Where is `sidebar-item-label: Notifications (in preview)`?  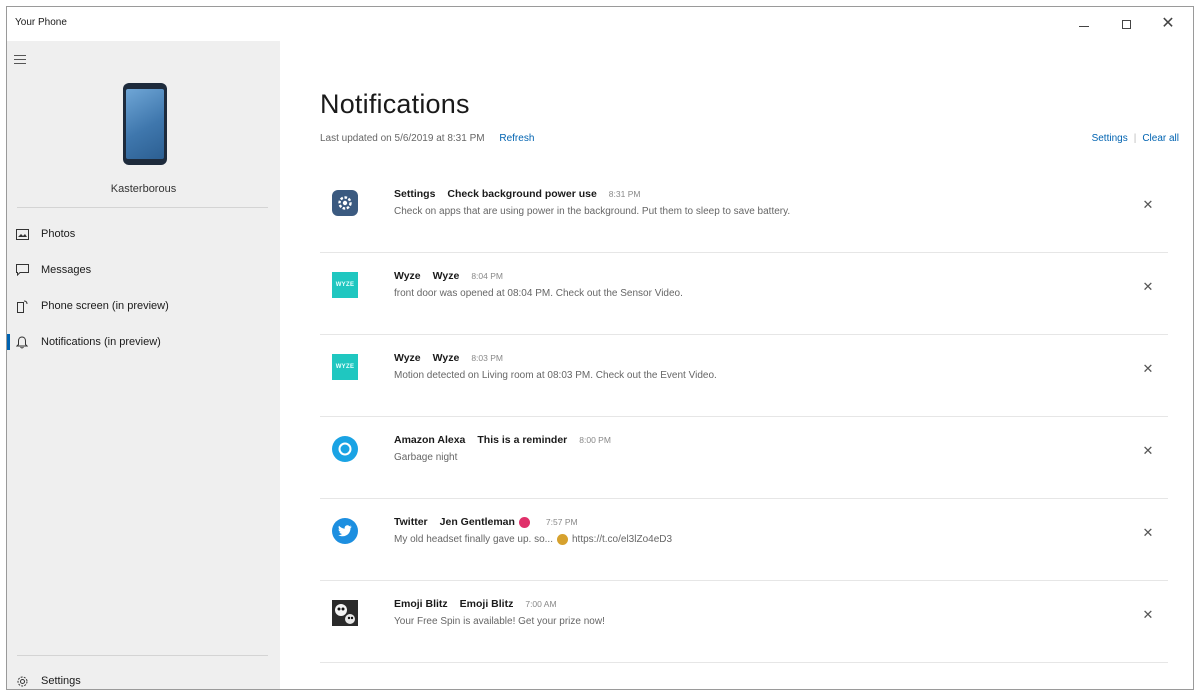
sidebar-item-label: Notifications (in preview) is located at coordinates (101, 342).